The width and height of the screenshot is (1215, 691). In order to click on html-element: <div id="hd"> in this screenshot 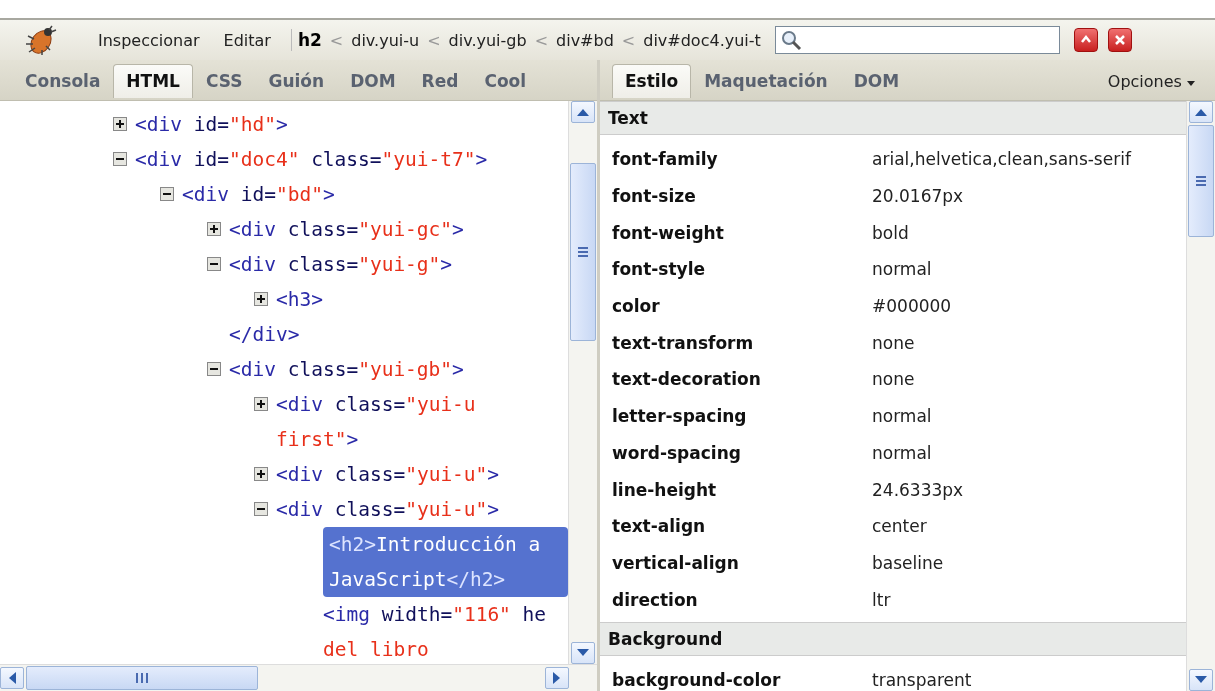, I will do `click(211, 124)`.